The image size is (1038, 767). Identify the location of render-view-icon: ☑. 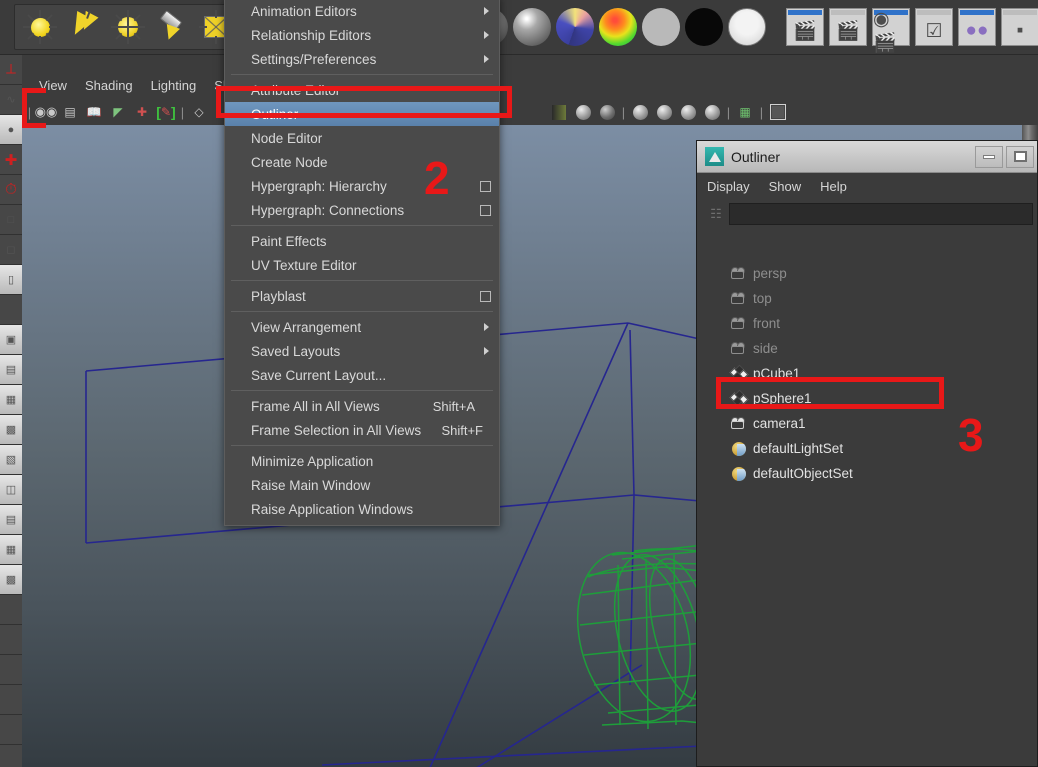
(934, 27).